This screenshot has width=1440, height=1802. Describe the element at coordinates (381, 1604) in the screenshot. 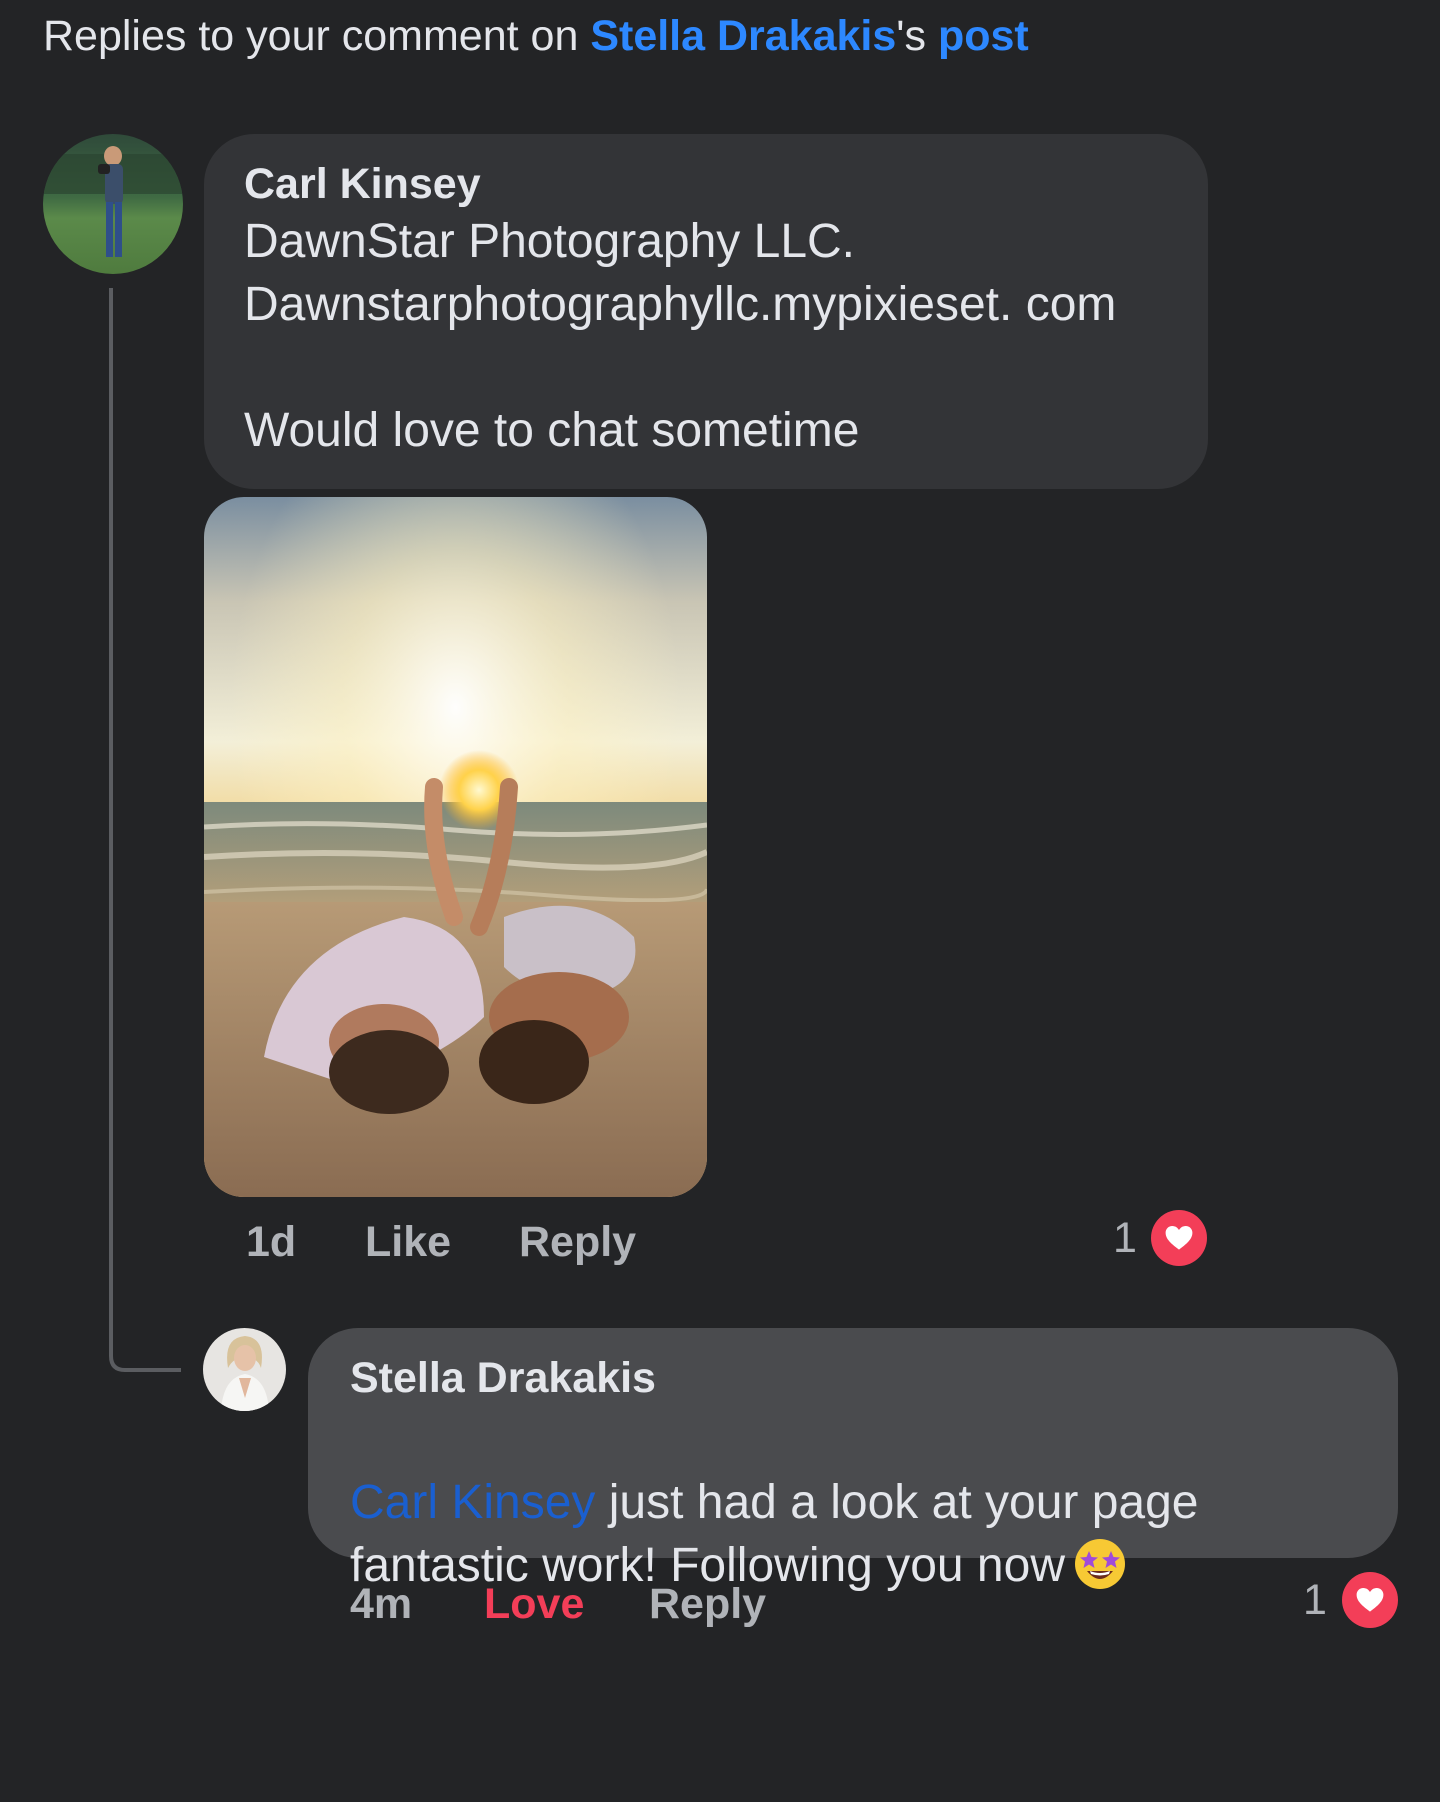

I see `comment-timestamp: 4m` at that location.